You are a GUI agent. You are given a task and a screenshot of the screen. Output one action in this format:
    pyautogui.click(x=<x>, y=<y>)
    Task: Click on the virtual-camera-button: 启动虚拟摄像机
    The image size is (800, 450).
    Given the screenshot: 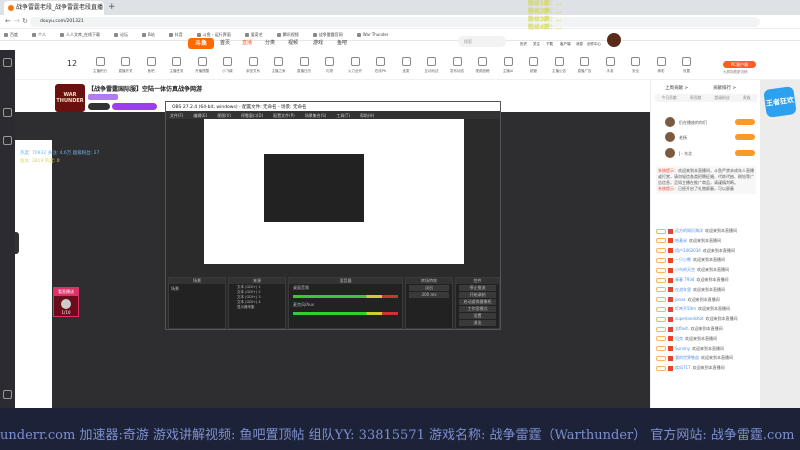 What is the action you would take?
    pyautogui.click(x=477, y=302)
    